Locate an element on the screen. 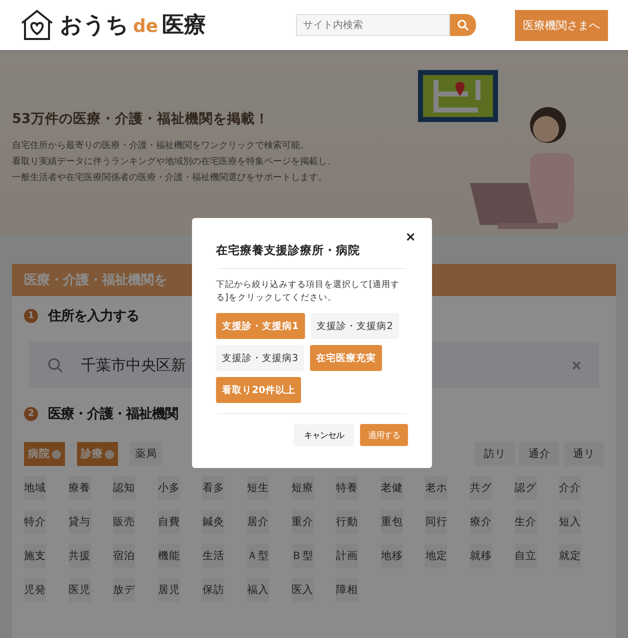 The image size is (628, 638). filter-tag: 自費 is located at coordinates (169, 522).